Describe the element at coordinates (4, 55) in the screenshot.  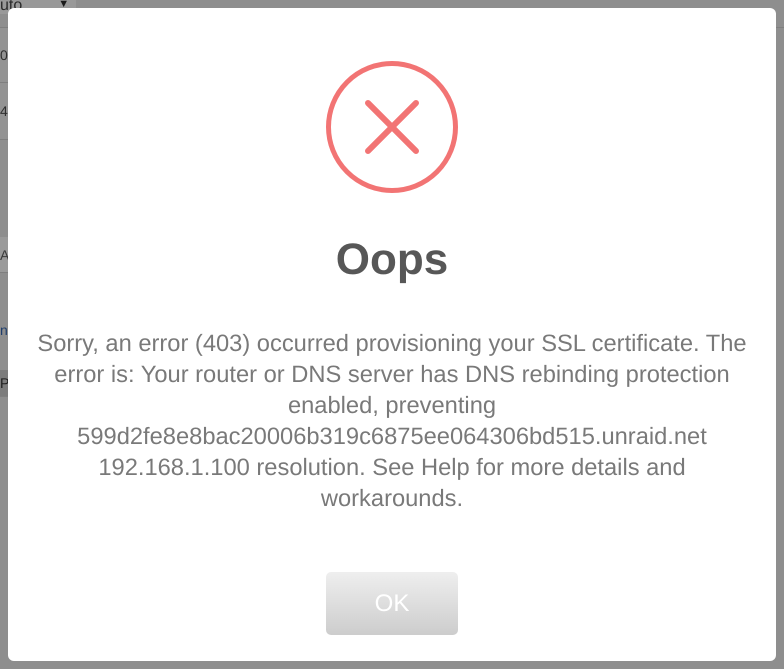
I see `table-cell: 0` at that location.